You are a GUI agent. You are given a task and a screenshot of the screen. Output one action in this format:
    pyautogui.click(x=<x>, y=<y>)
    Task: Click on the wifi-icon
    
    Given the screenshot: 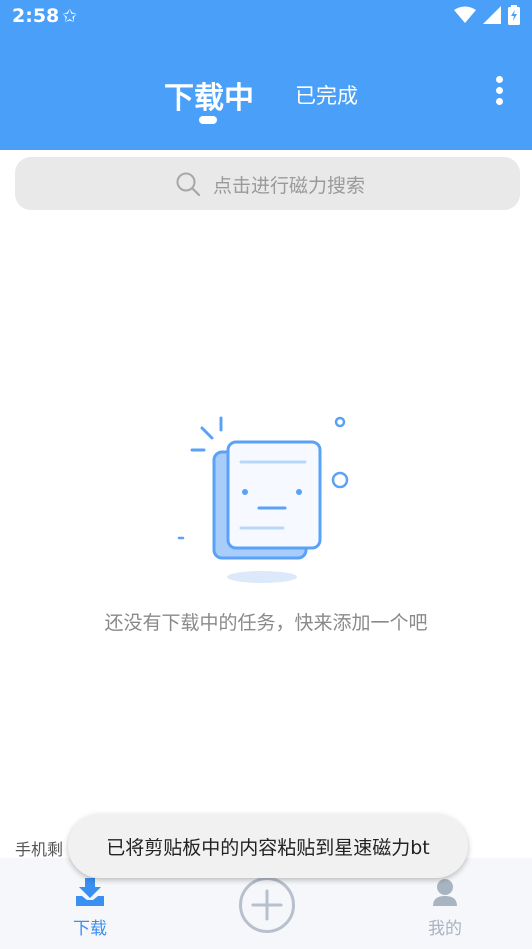 What is the action you would take?
    pyautogui.click(x=465, y=14)
    